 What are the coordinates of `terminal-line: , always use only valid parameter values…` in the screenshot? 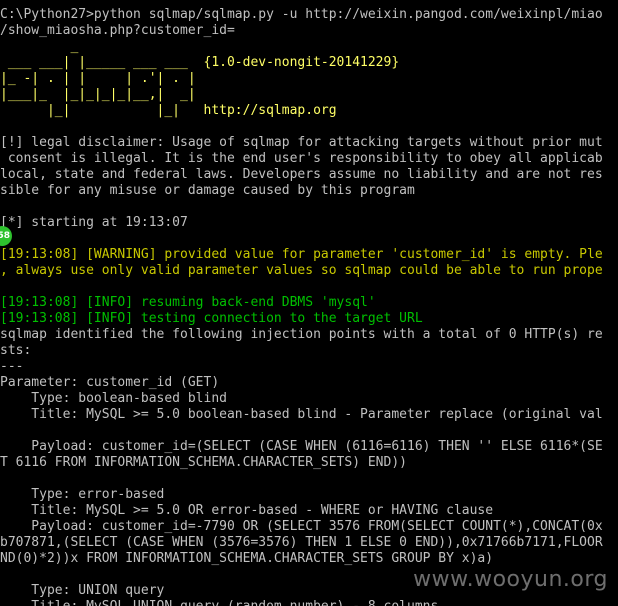 It's located at (301, 270).